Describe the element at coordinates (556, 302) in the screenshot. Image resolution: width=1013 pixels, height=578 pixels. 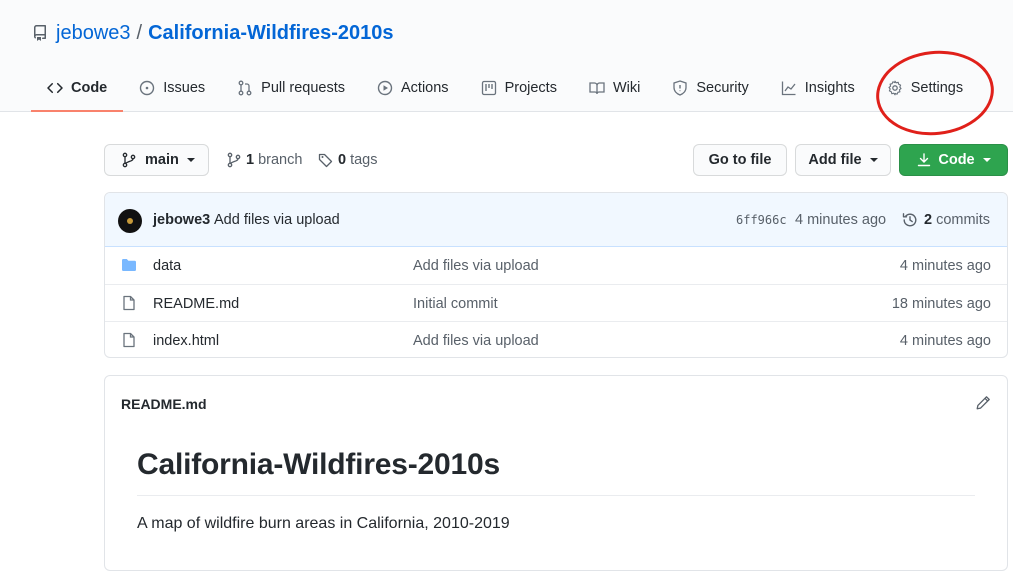
I see `file-row: README.md Initial commit 18 minutes ago` at that location.